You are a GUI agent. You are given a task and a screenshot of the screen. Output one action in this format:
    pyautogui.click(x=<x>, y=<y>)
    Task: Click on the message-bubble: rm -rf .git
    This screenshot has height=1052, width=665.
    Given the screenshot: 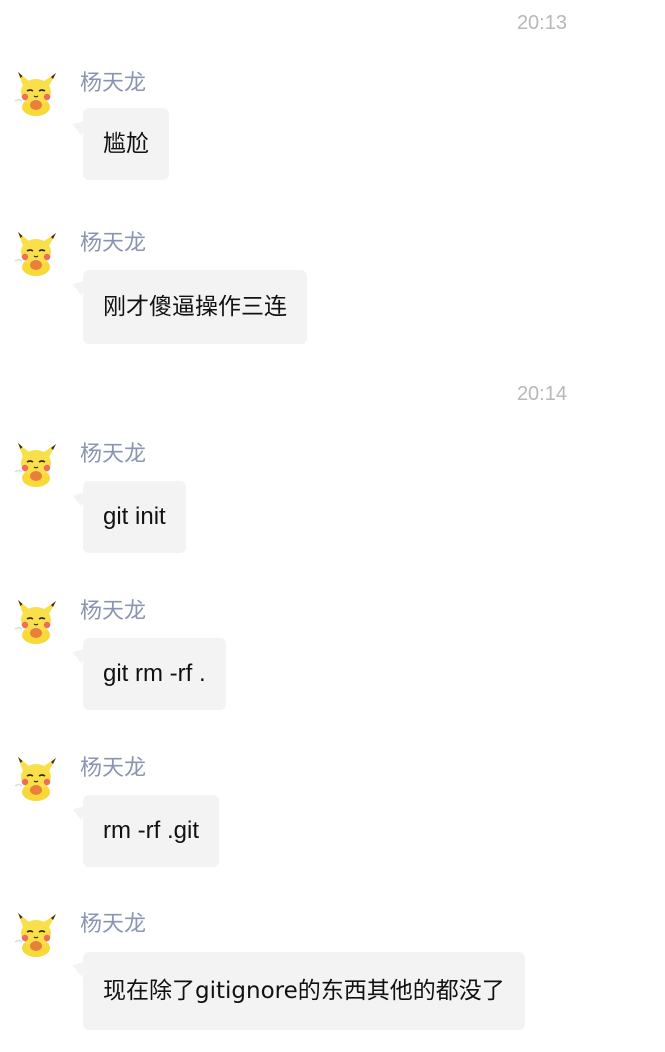 What is the action you would take?
    pyautogui.click(x=151, y=831)
    